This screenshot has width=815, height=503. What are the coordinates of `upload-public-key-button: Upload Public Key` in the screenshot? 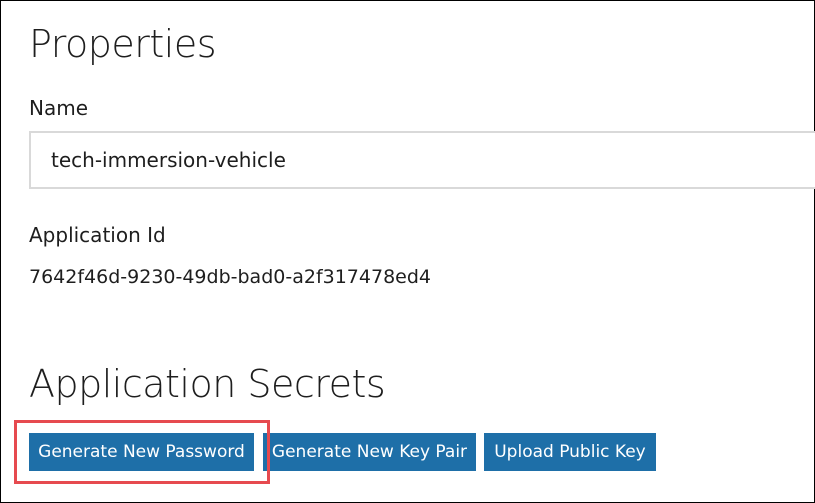 It's located at (570, 452).